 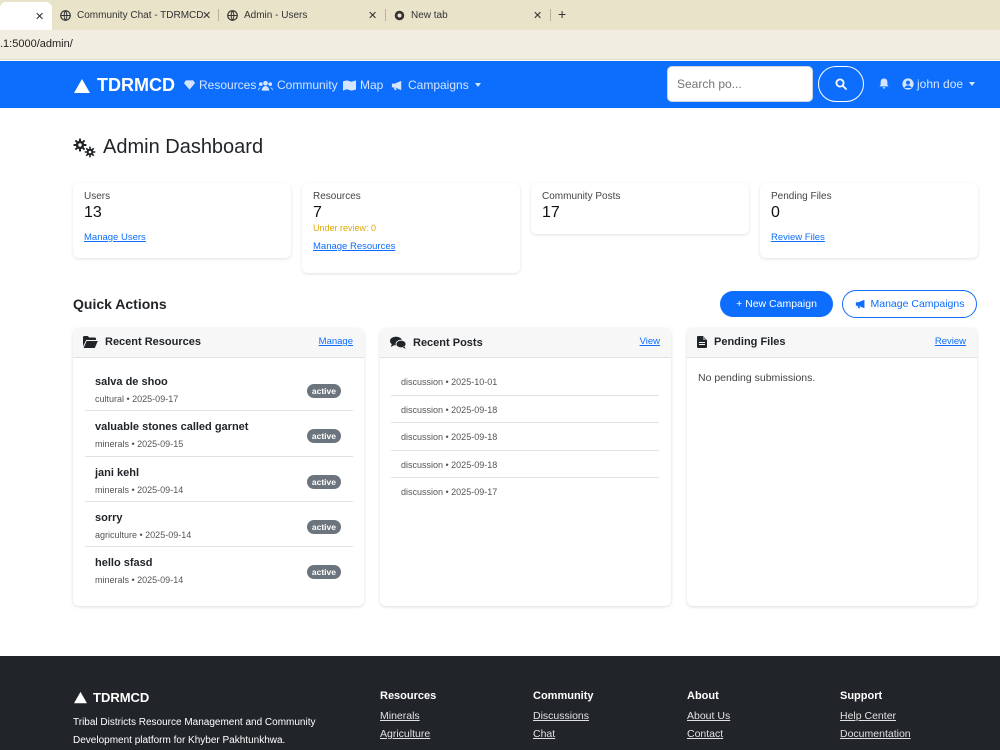 What do you see at coordinates (550, 15) in the screenshot?
I see `tab-separator` at bounding box center [550, 15].